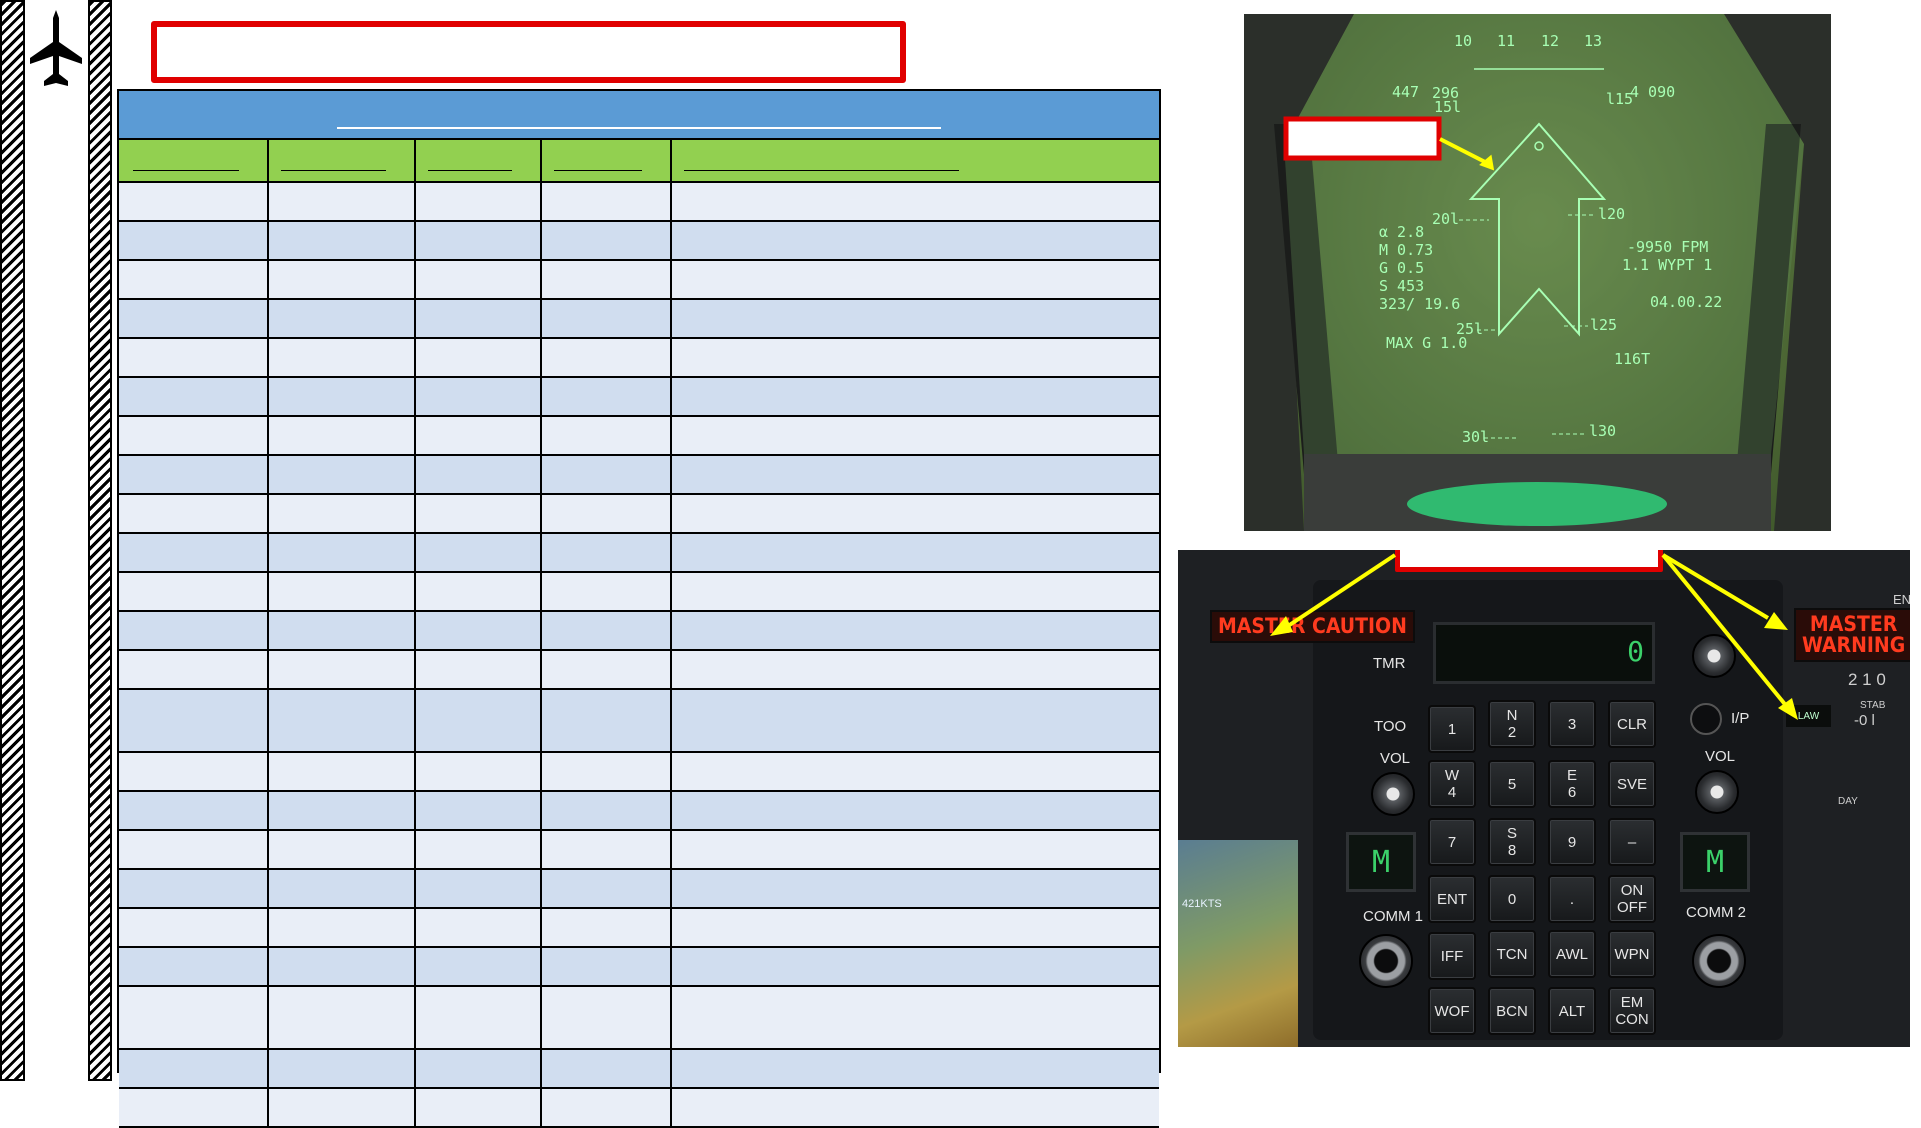  I want to click on vol-left-knob, so click(1393, 794).